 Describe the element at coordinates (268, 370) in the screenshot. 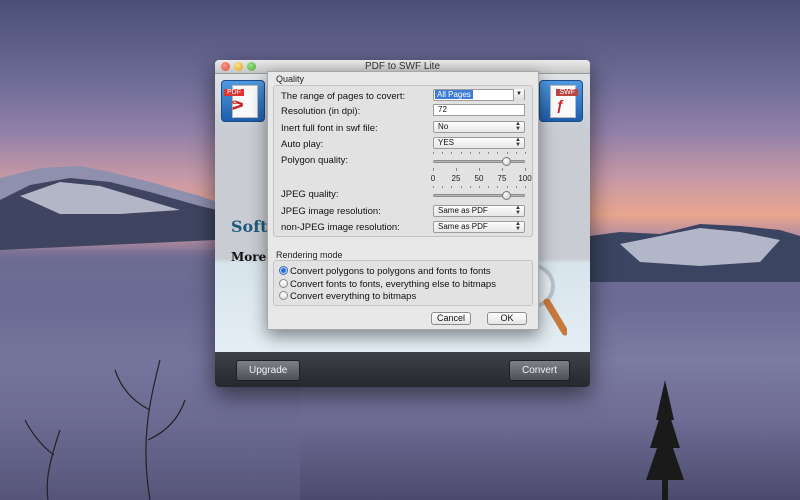

I see `upgrade-button: Upgrade` at that location.